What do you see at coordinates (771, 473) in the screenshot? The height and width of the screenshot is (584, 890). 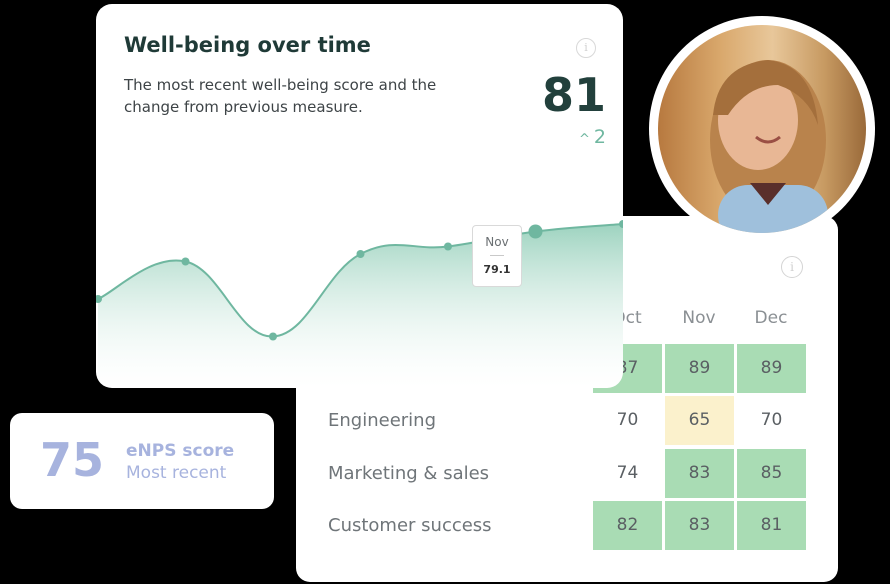 I see `heat-cell: 85` at bounding box center [771, 473].